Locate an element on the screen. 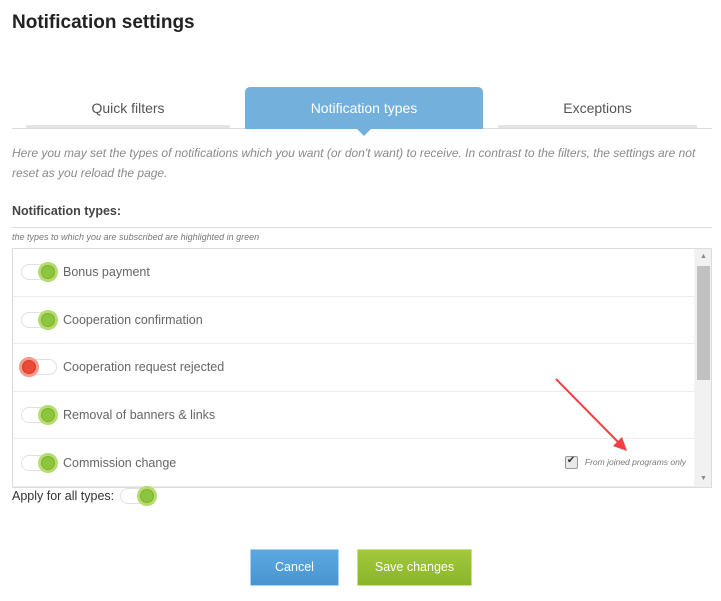  tab-exceptions: Exceptions is located at coordinates (597, 108).